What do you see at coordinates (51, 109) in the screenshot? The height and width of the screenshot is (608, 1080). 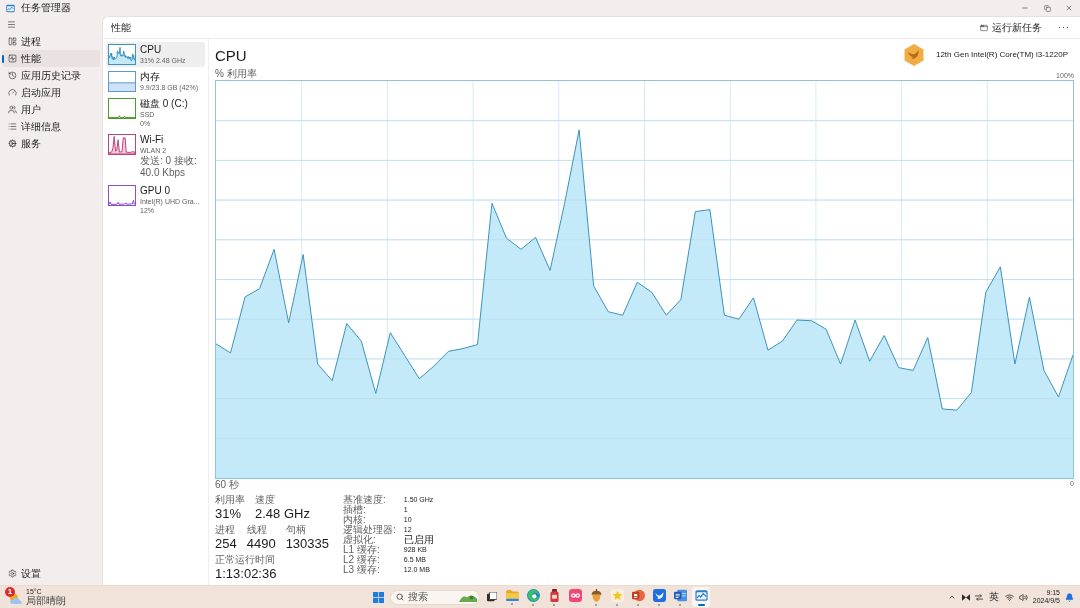 I see `sidebar-item: 用户` at bounding box center [51, 109].